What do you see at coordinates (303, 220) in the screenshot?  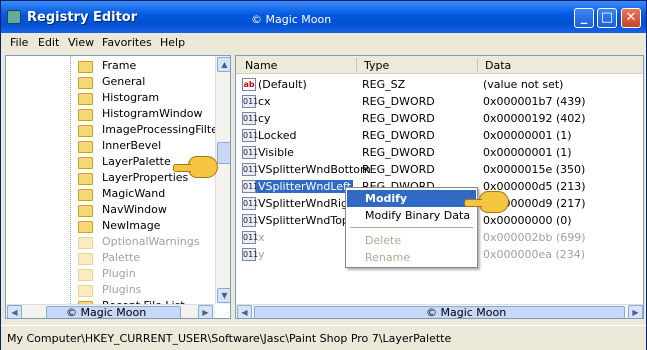 I see `value-name: VSplitterWndTop` at bounding box center [303, 220].